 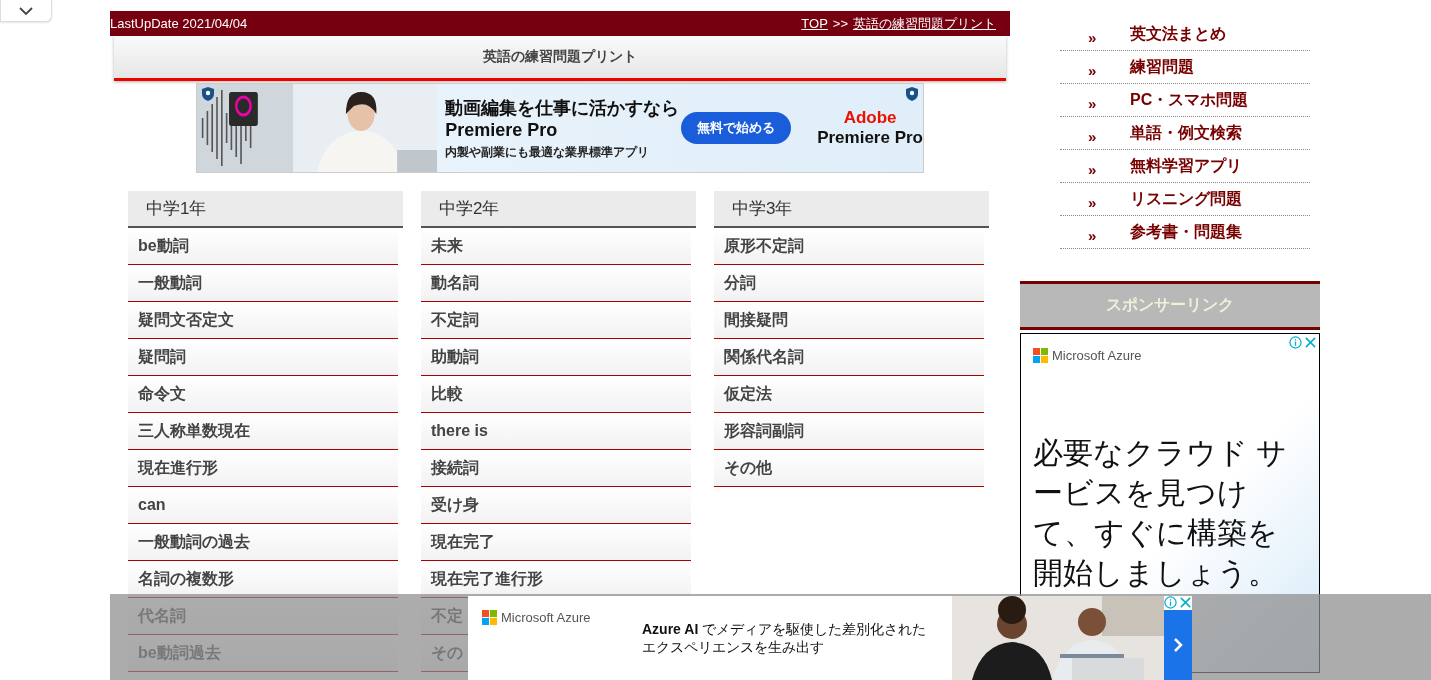 What do you see at coordinates (784, 638) in the screenshot?
I see `ad-message: Azure AI でメディアを駆使した差別化されたエクスペリエンスを生み出す` at bounding box center [784, 638].